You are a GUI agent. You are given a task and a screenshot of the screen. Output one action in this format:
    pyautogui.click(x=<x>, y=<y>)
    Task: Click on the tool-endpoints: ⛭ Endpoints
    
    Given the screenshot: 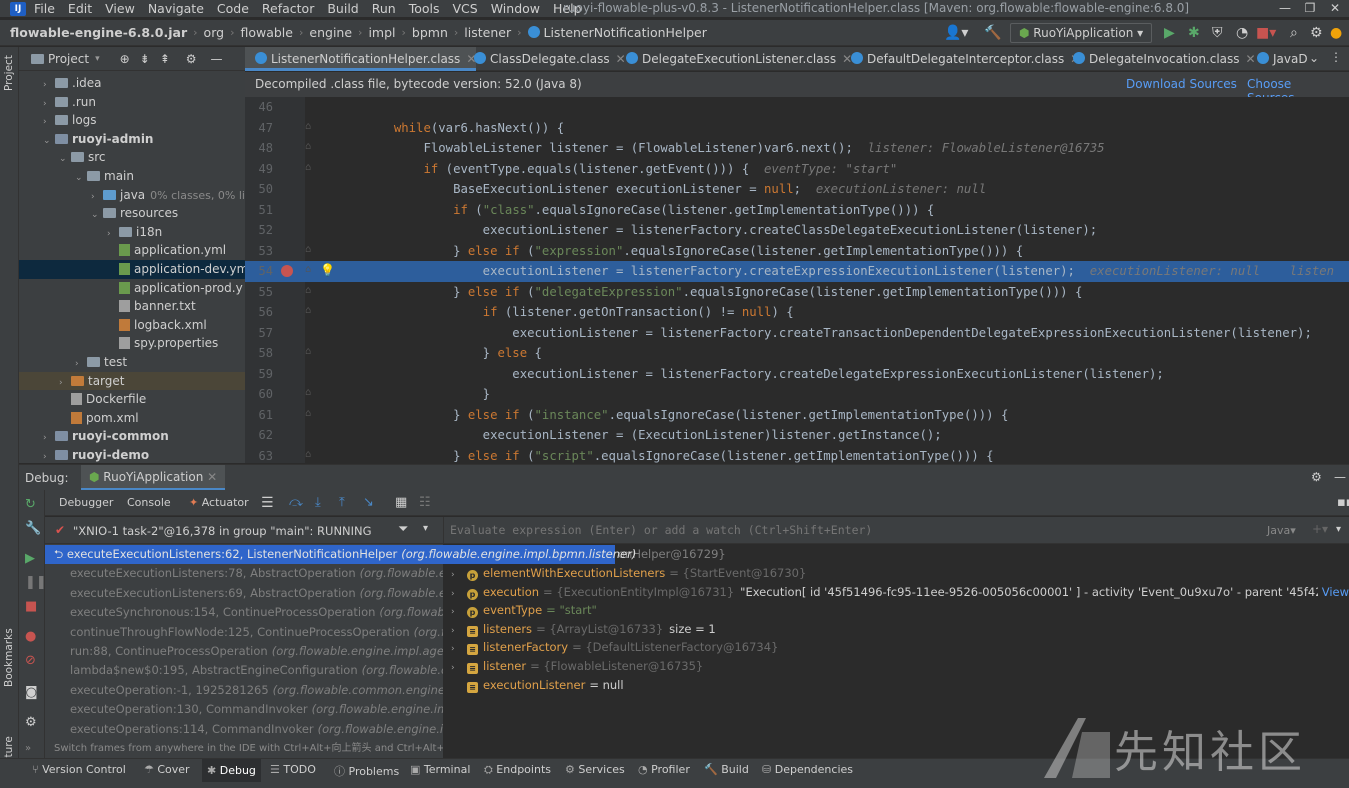 What is the action you would take?
    pyautogui.click(x=517, y=770)
    